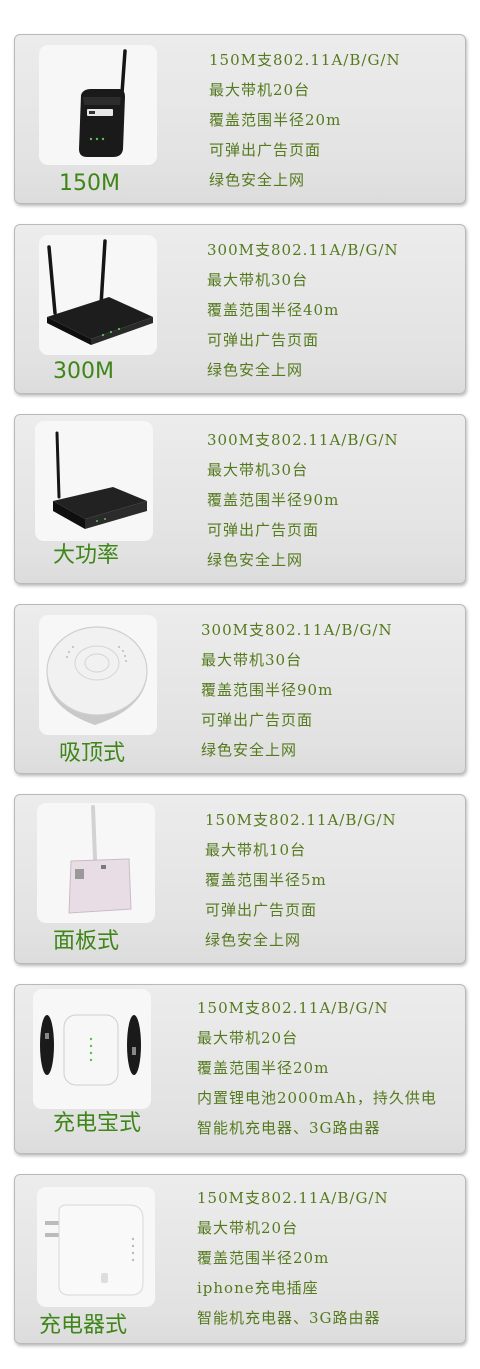 This screenshot has width=480, height=1369. I want to click on router-single-antenna-icon, so click(98, 105).